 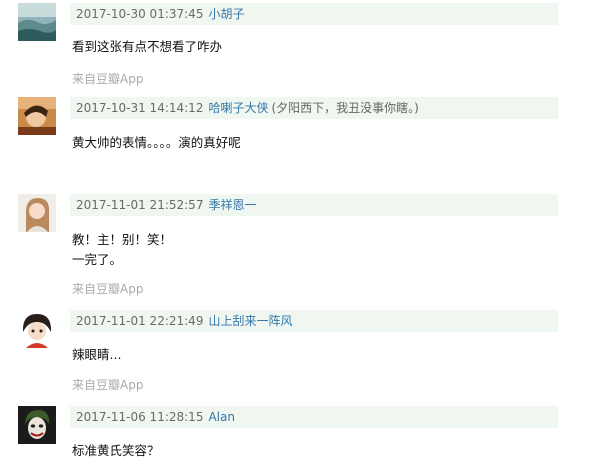 I want to click on comment-text: 看到这张有点不想看了咋办, so click(x=147, y=47).